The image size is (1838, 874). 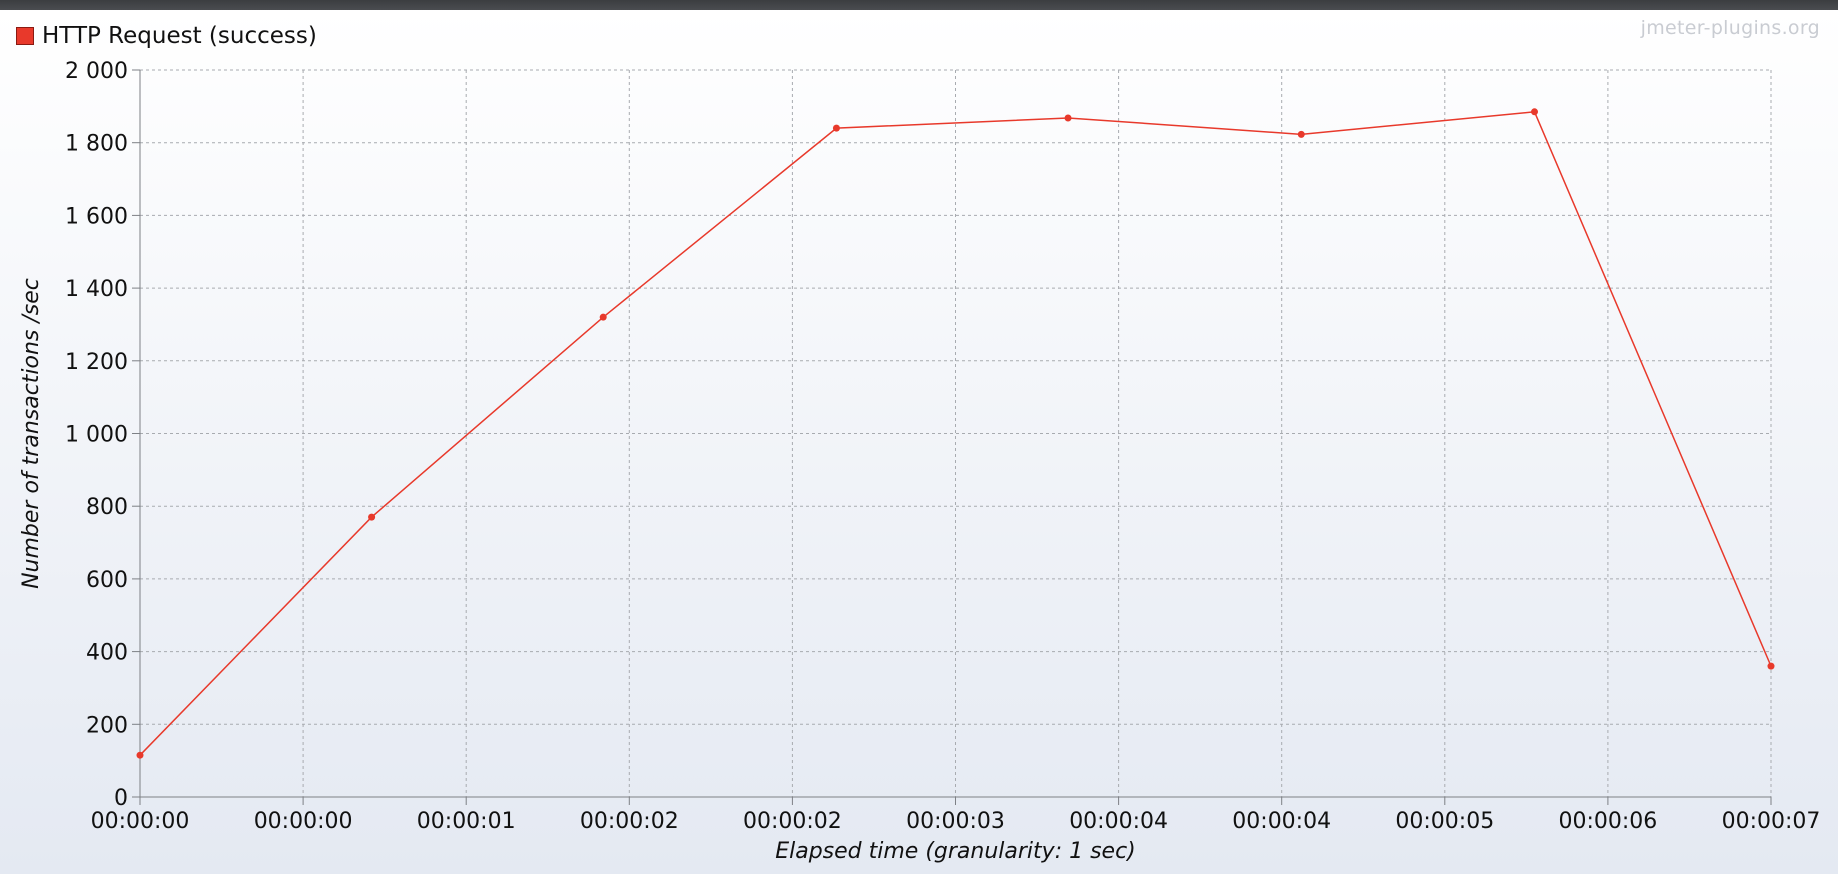 What do you see at coordinates (1771, 821) in the screenshot?
I see `x-tick-label: 00:00:07` at bounding box center [1771, 821].